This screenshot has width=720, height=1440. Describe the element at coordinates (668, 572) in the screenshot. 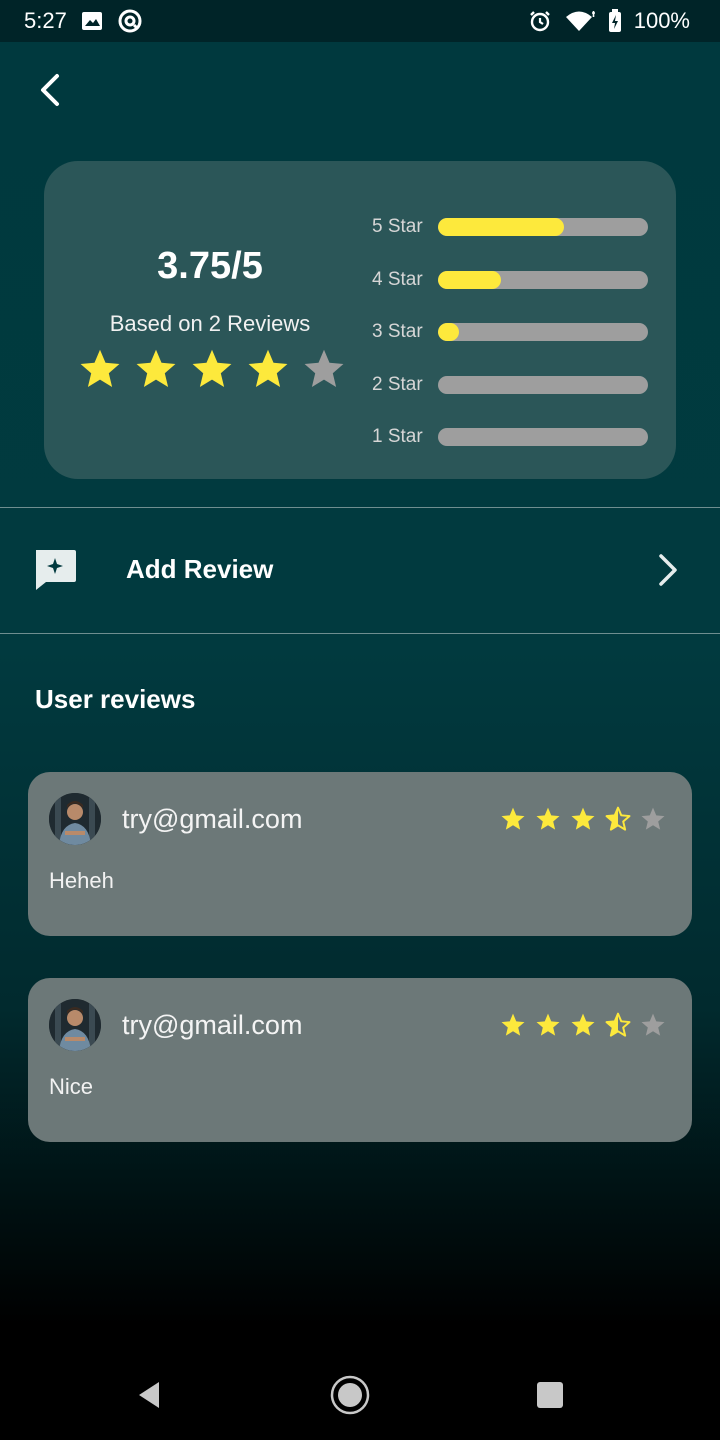

I see `chevron-right-icon` at that location.